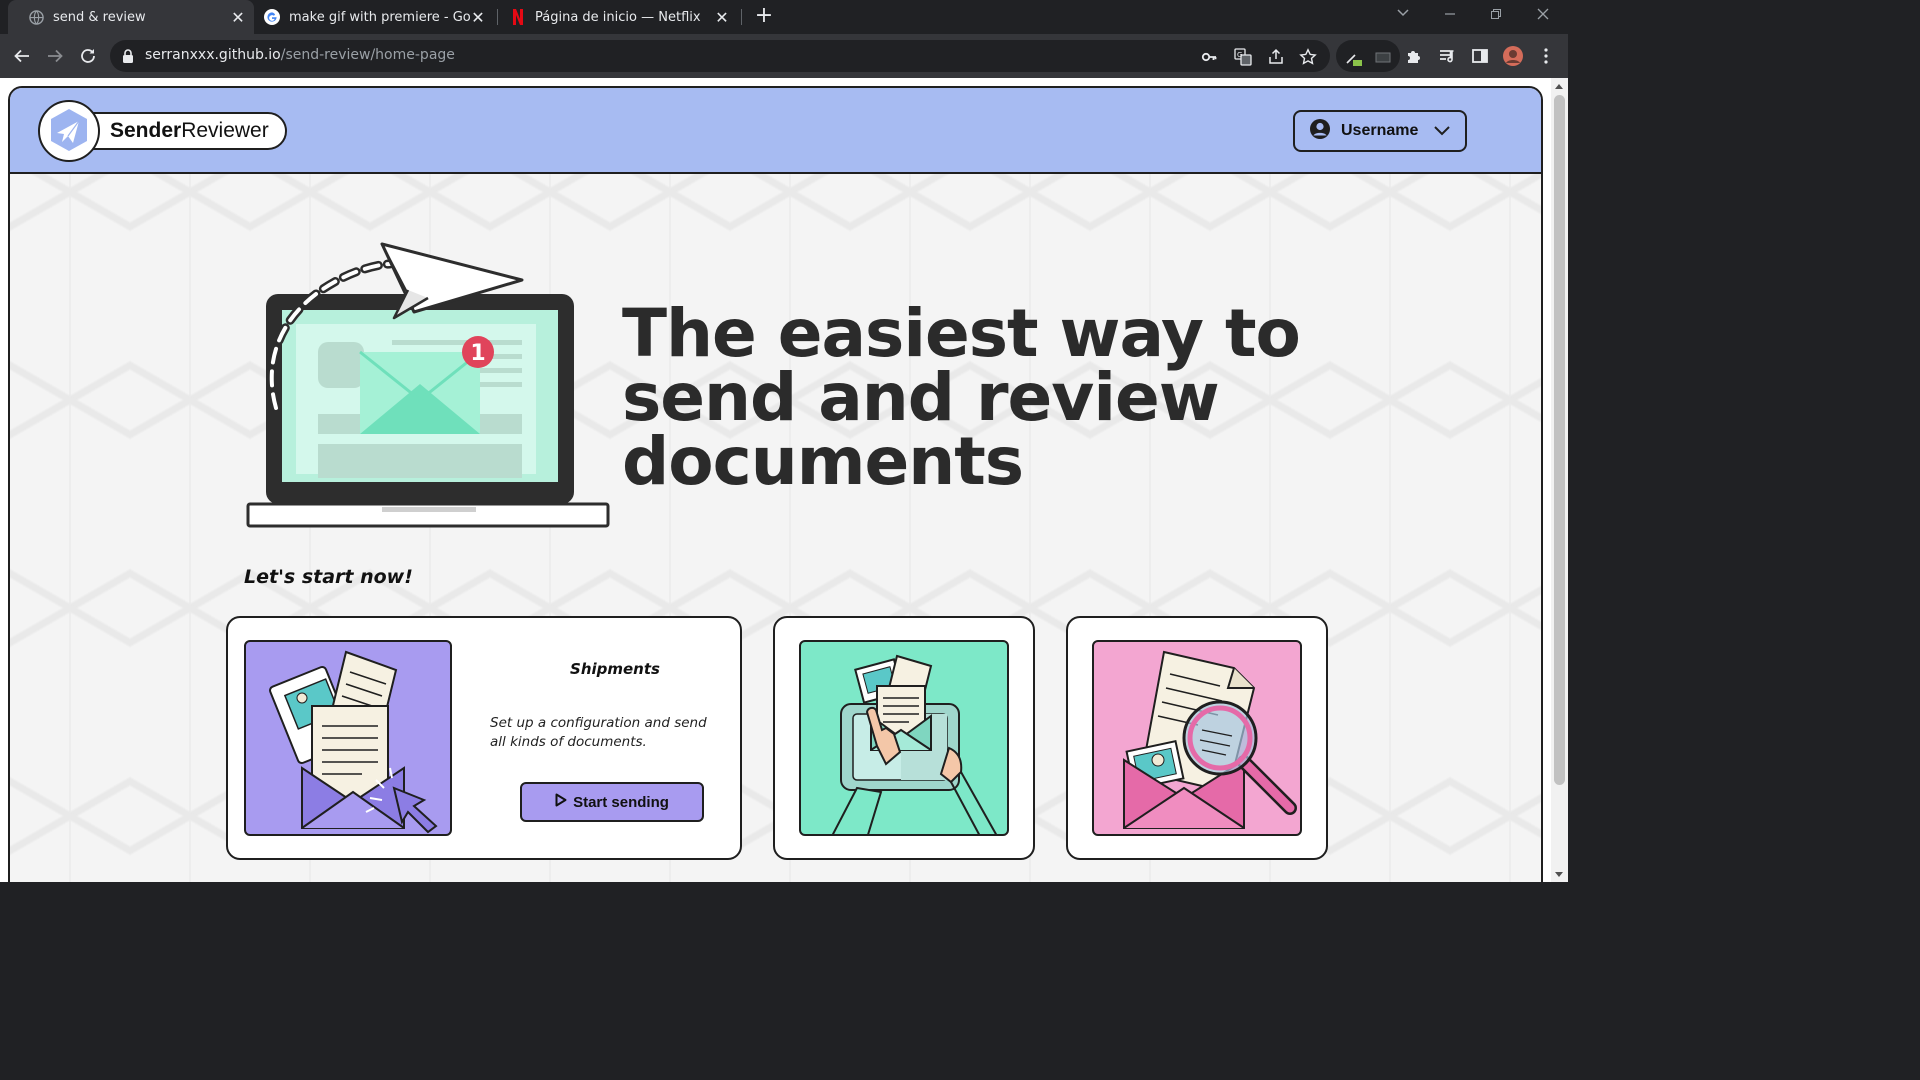 The image size is (1920, 1080). What do you see at coordinates (1559, 874) in the screenshot?
I see `scroll-down-arrow-icon` at bounding box center [1559, 874].